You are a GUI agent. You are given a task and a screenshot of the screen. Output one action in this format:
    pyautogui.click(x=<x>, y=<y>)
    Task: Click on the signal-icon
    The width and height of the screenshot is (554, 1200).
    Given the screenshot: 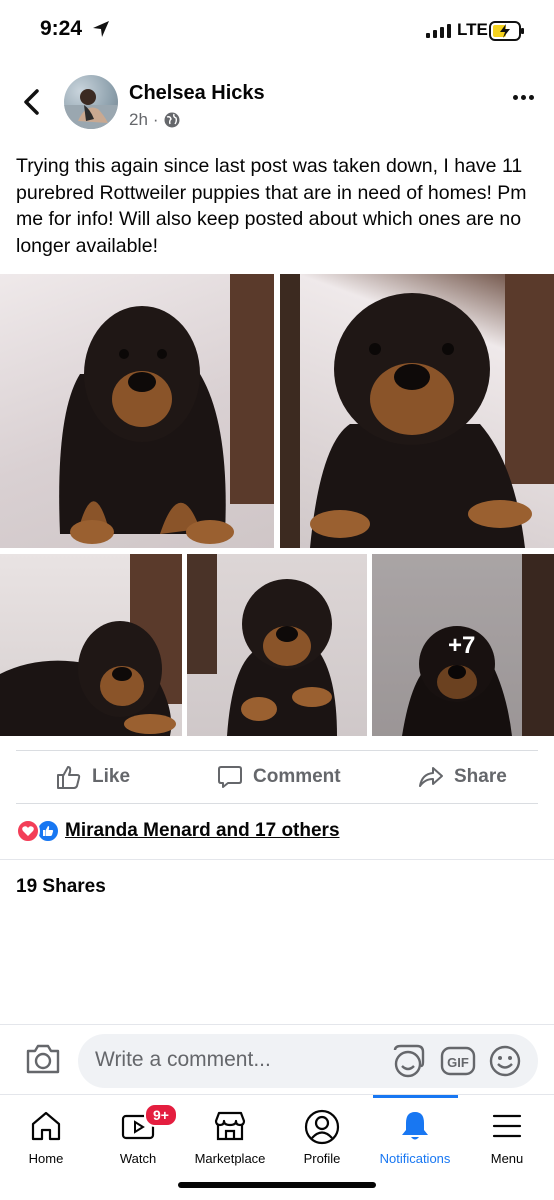 What is the action you would take?
    pyautogui.click(x=438, y=31)
    